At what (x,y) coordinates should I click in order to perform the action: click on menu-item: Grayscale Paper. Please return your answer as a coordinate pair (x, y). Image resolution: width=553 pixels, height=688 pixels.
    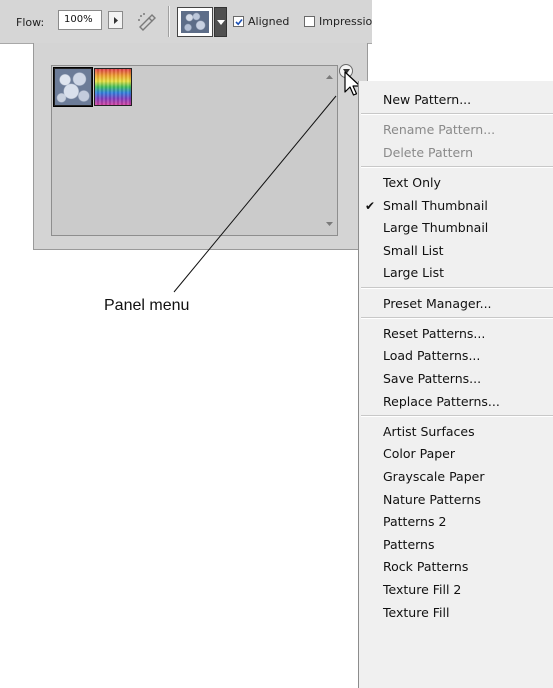
    Looking at the image, I should click on (456, 477).